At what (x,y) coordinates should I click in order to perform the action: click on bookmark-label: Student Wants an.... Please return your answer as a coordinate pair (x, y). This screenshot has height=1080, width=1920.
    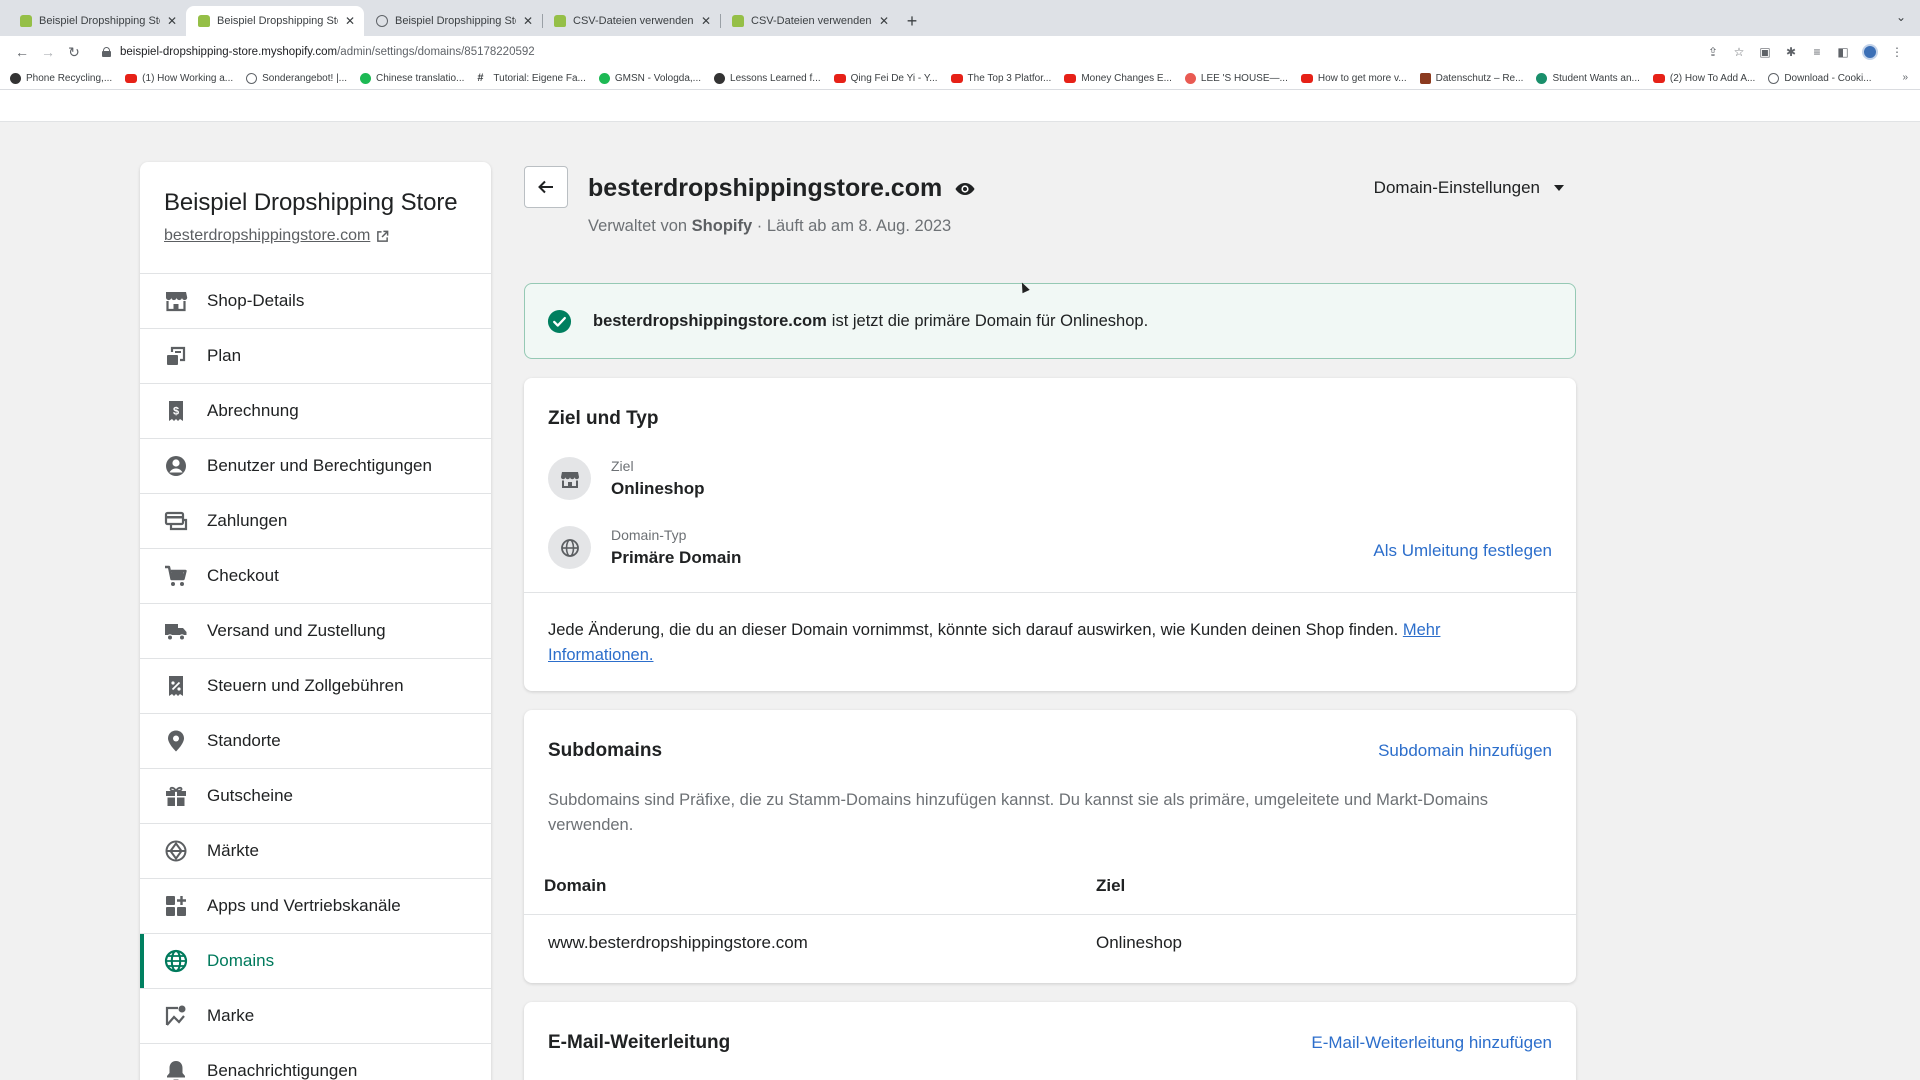
    Looking at the image, I should click on (1596, 78).